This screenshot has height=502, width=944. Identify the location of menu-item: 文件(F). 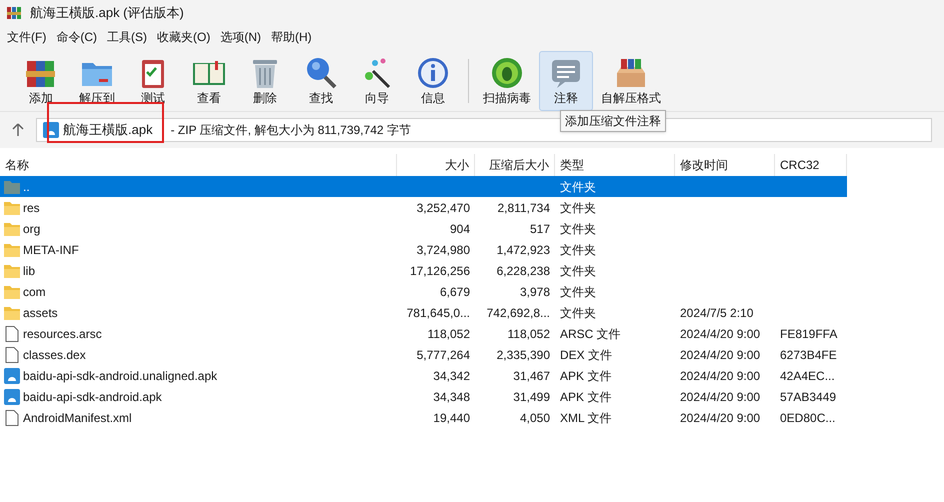
(27, 37).